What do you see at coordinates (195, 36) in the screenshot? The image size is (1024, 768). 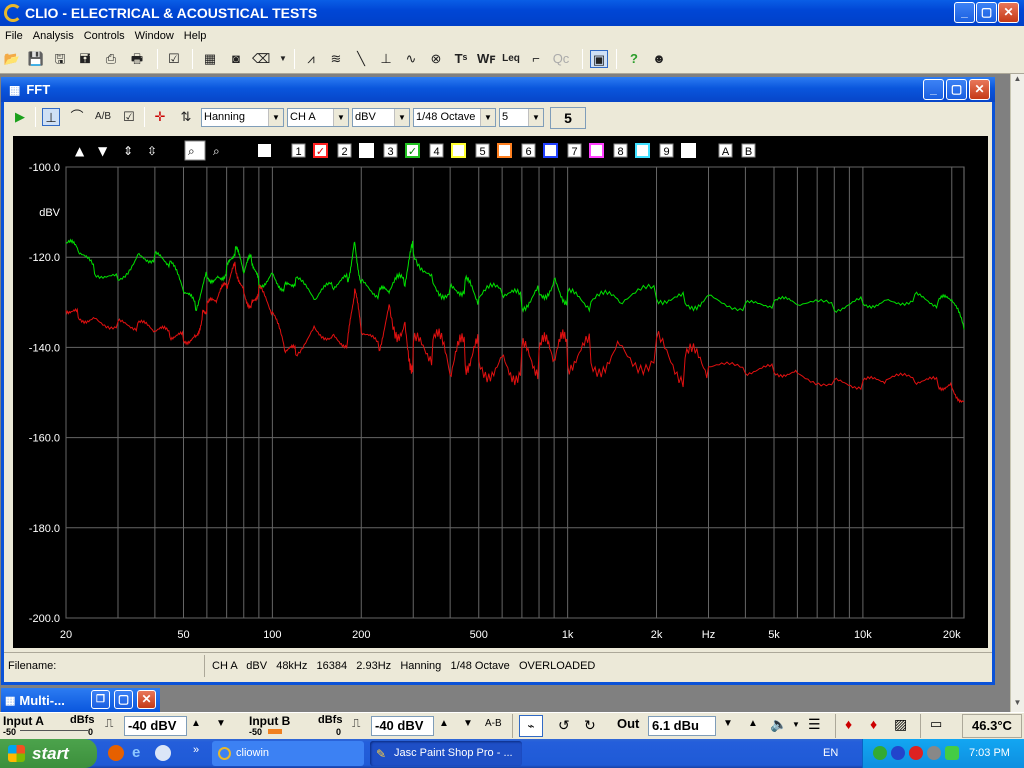 I see `menu-help: Help` at bounding box center [195, 36].